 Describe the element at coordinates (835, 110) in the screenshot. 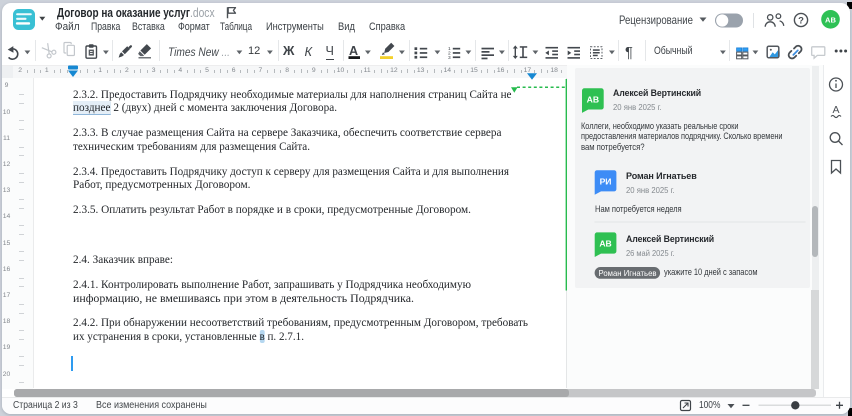

I see `svg-text: А` at that location.